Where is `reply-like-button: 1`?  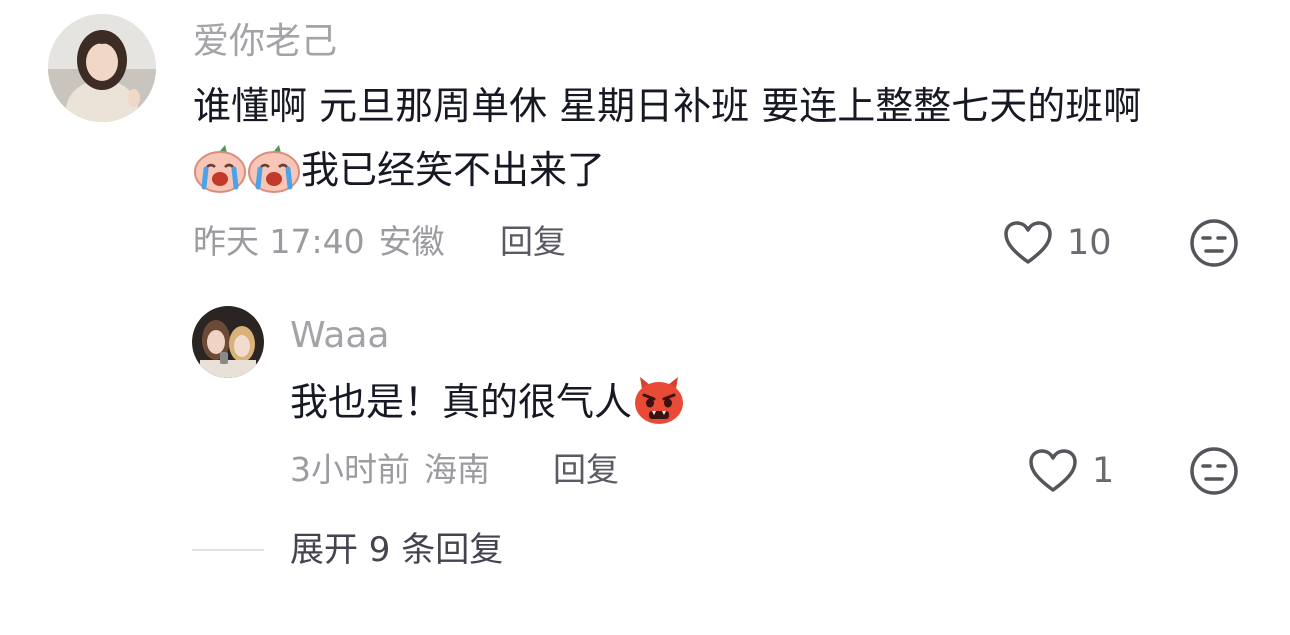
reply-like-button: 1 is located at coordinates (1071, 471).